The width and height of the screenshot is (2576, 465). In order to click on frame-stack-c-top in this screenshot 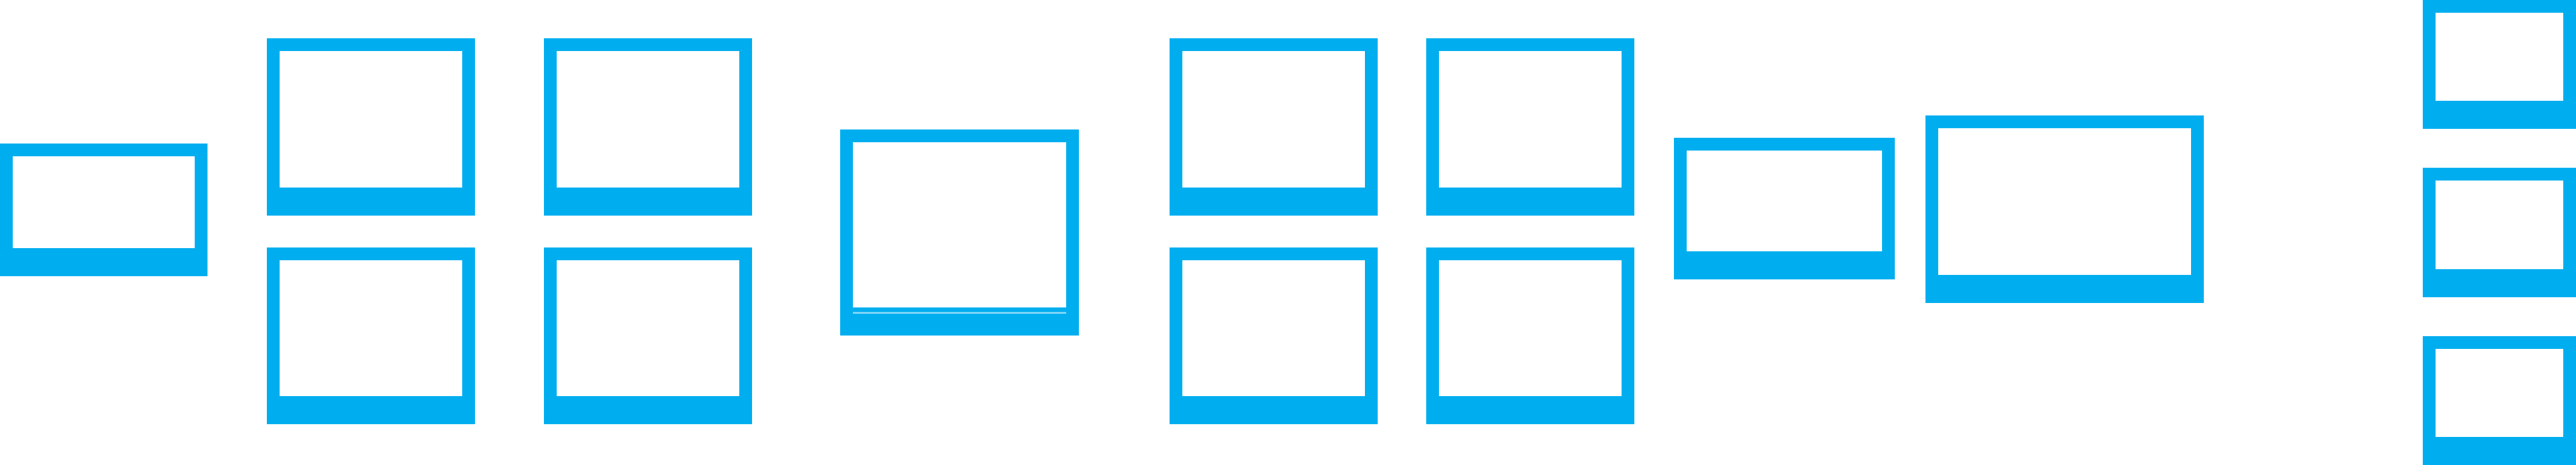, I will do `click(1274, 127)`.